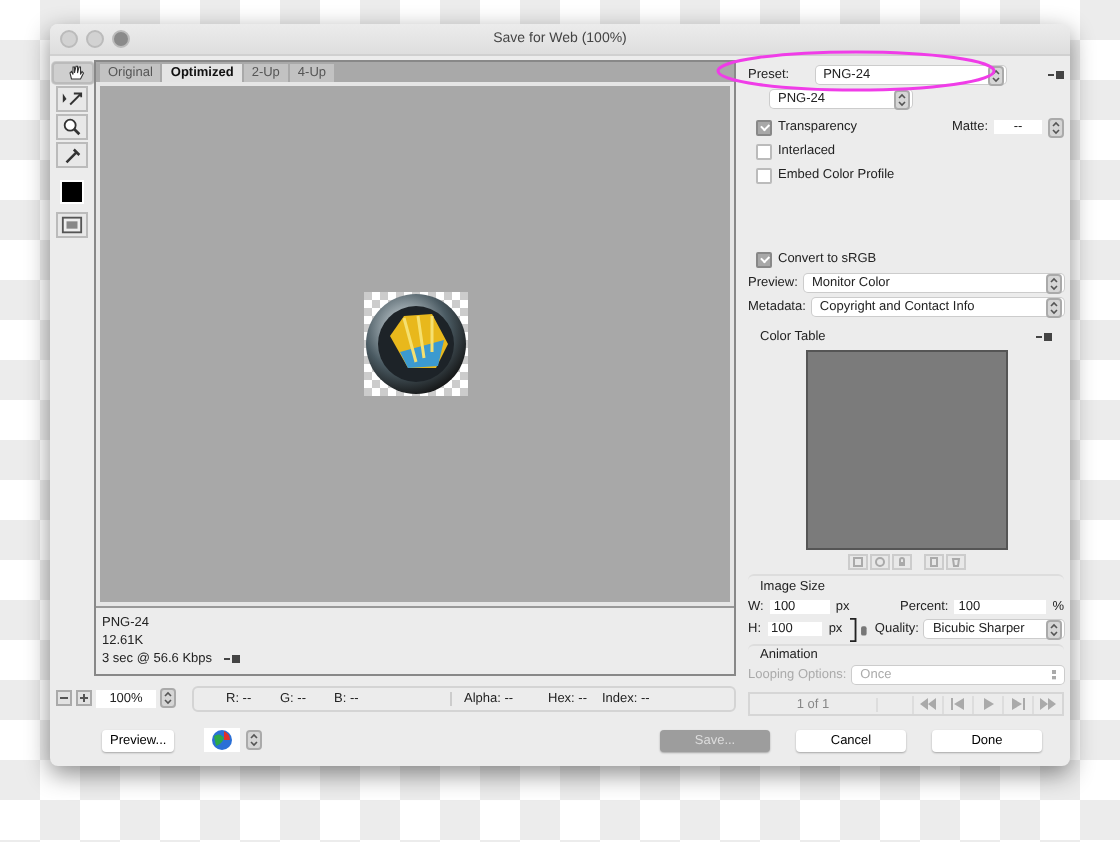  What do you see at coordinates (1048, 704) in the screenshot?
I see `fast-forward-icon` at bounding box center [1048, 704].